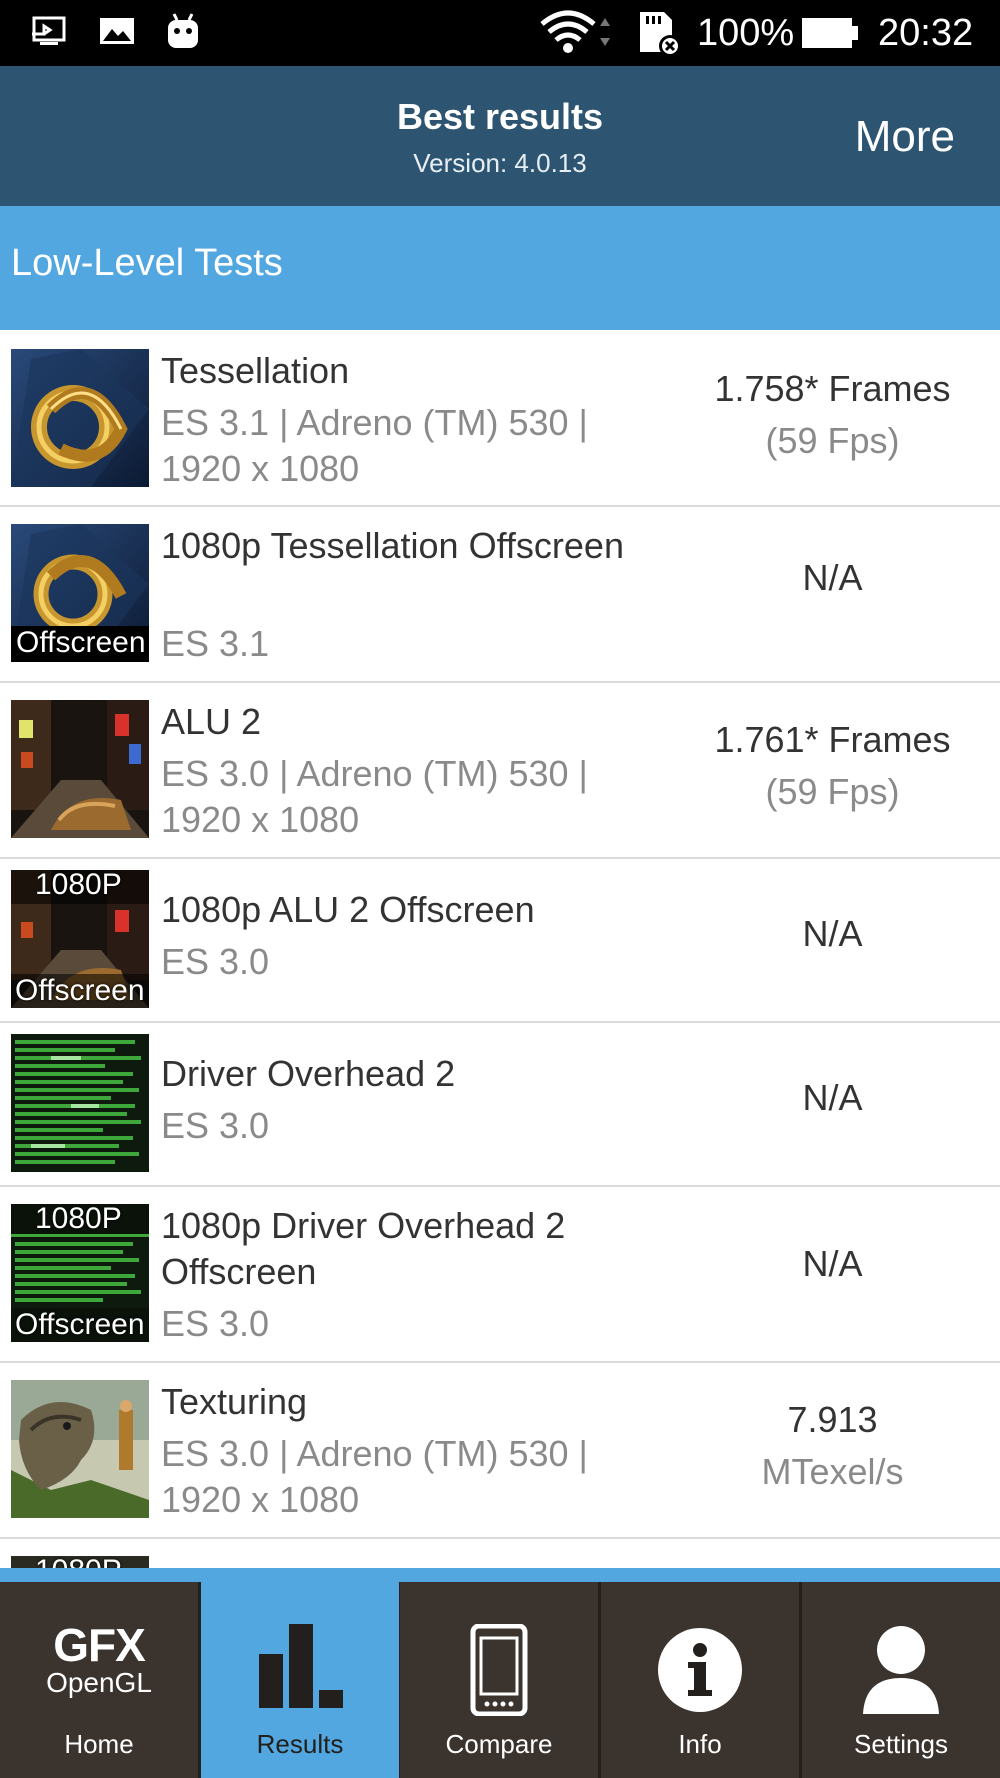 The width and height of the screenshot is (1000, 1778). I want to click on nav-home: GFX OpenGL Home, so click(99, 1680).